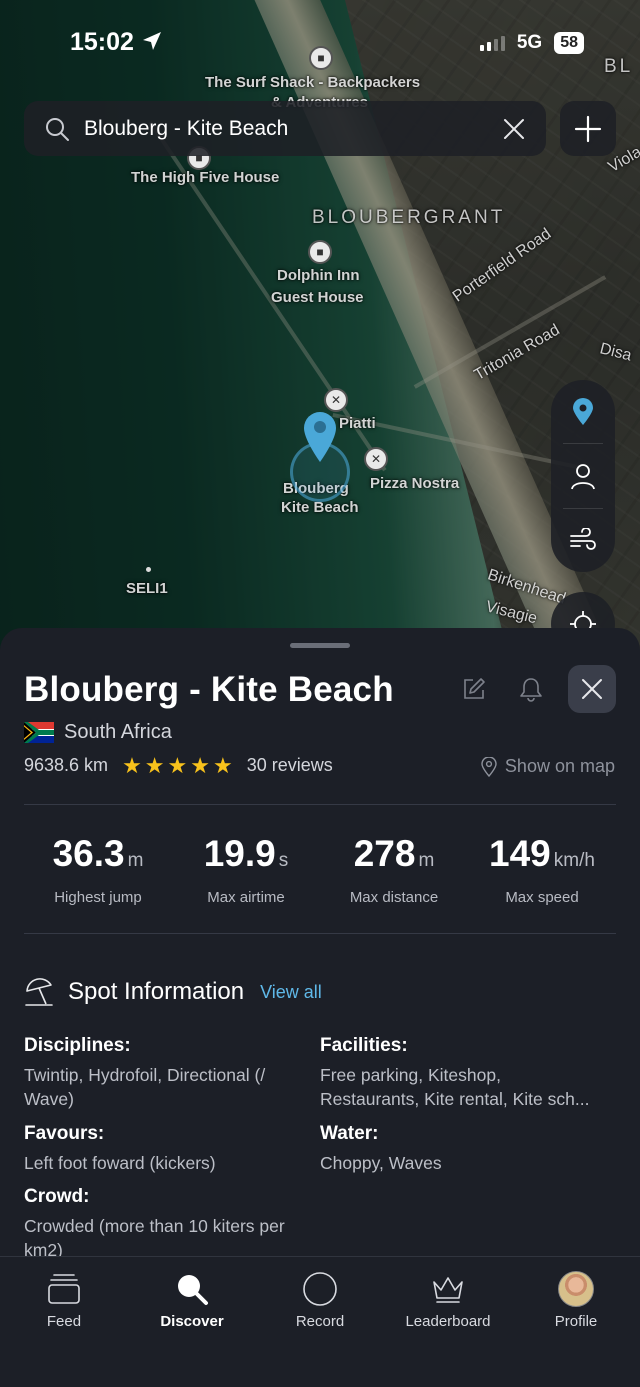 Image resolution: width=640 pixels, height=1387 pixels. Describe the element at coordinates (576, 1322) in the screenshot. I see `tab-profile: Profile` at that location.